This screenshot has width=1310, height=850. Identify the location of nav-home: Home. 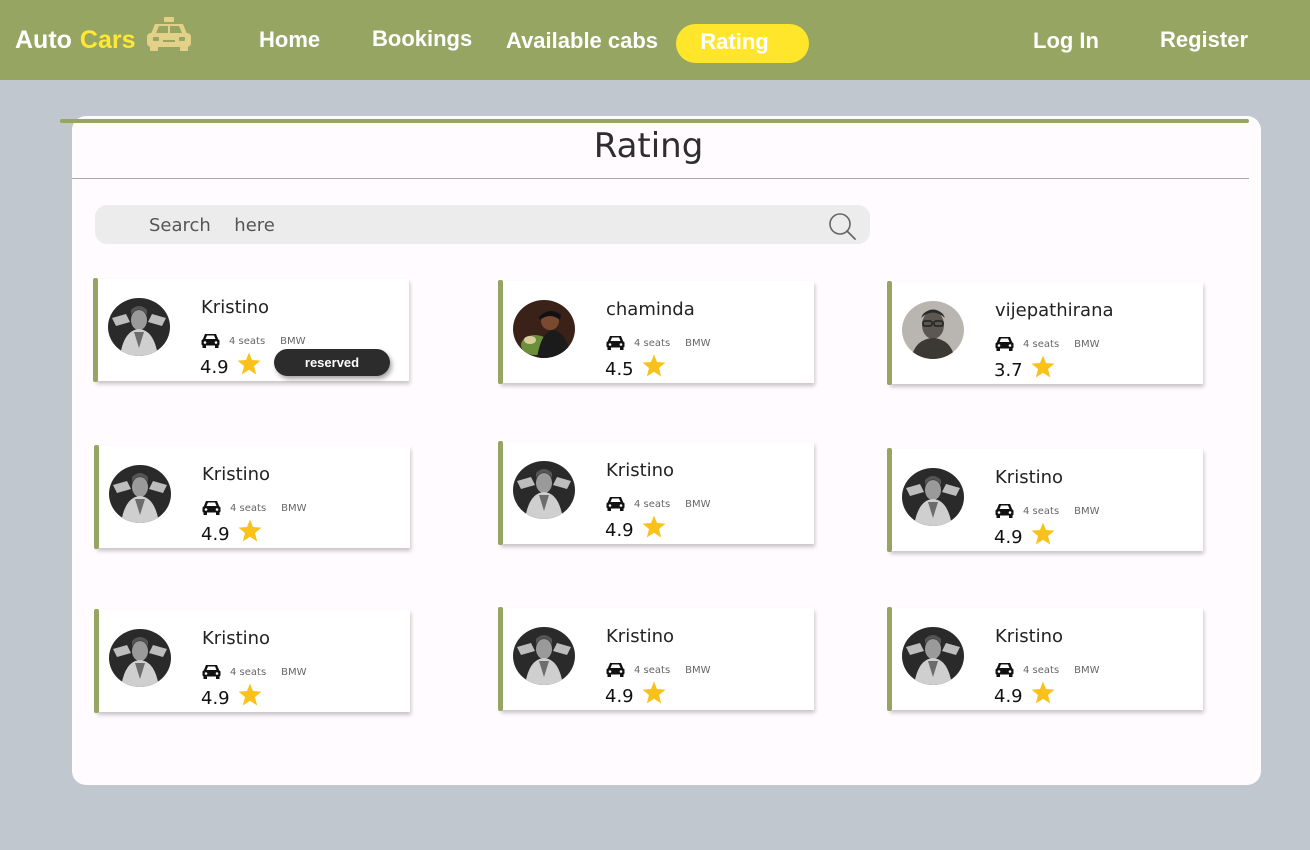
(289, 40).